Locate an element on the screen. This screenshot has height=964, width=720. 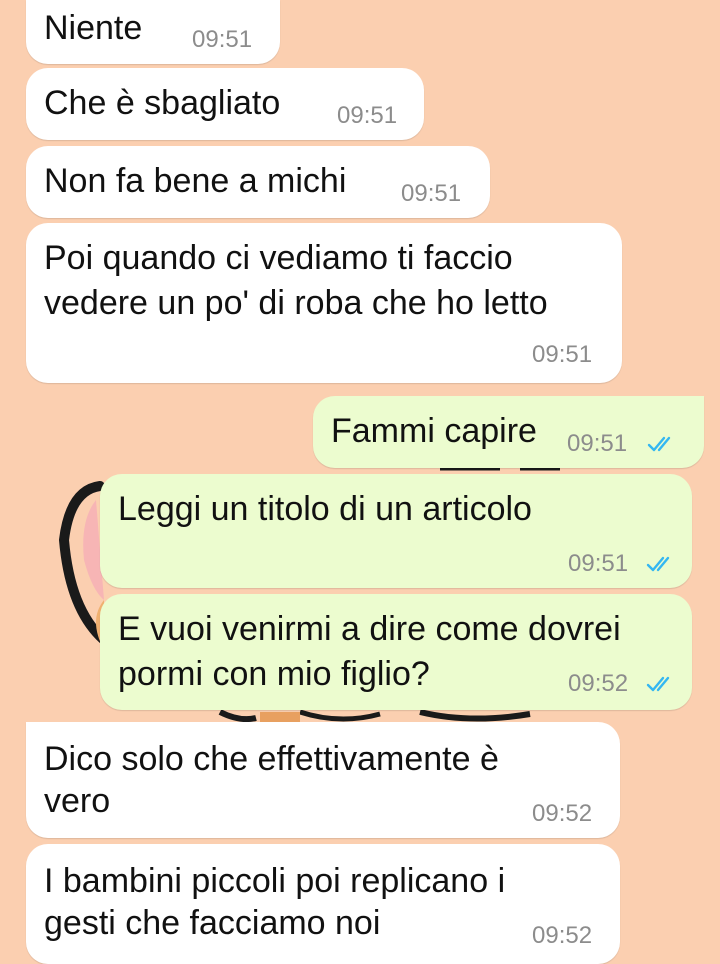
message-incoming: Niente 09:51 is located at coordinates (153, 32).